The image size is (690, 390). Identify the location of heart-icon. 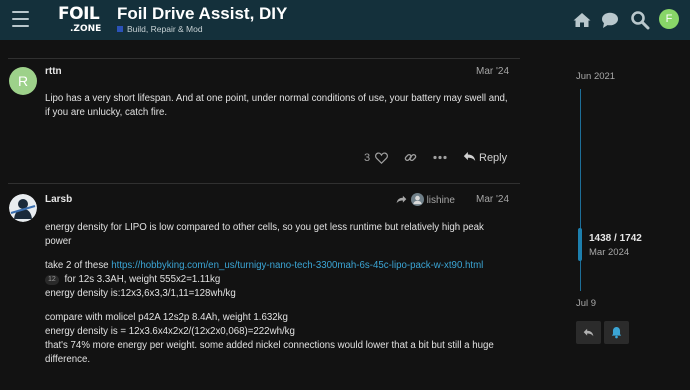
(381, 158).